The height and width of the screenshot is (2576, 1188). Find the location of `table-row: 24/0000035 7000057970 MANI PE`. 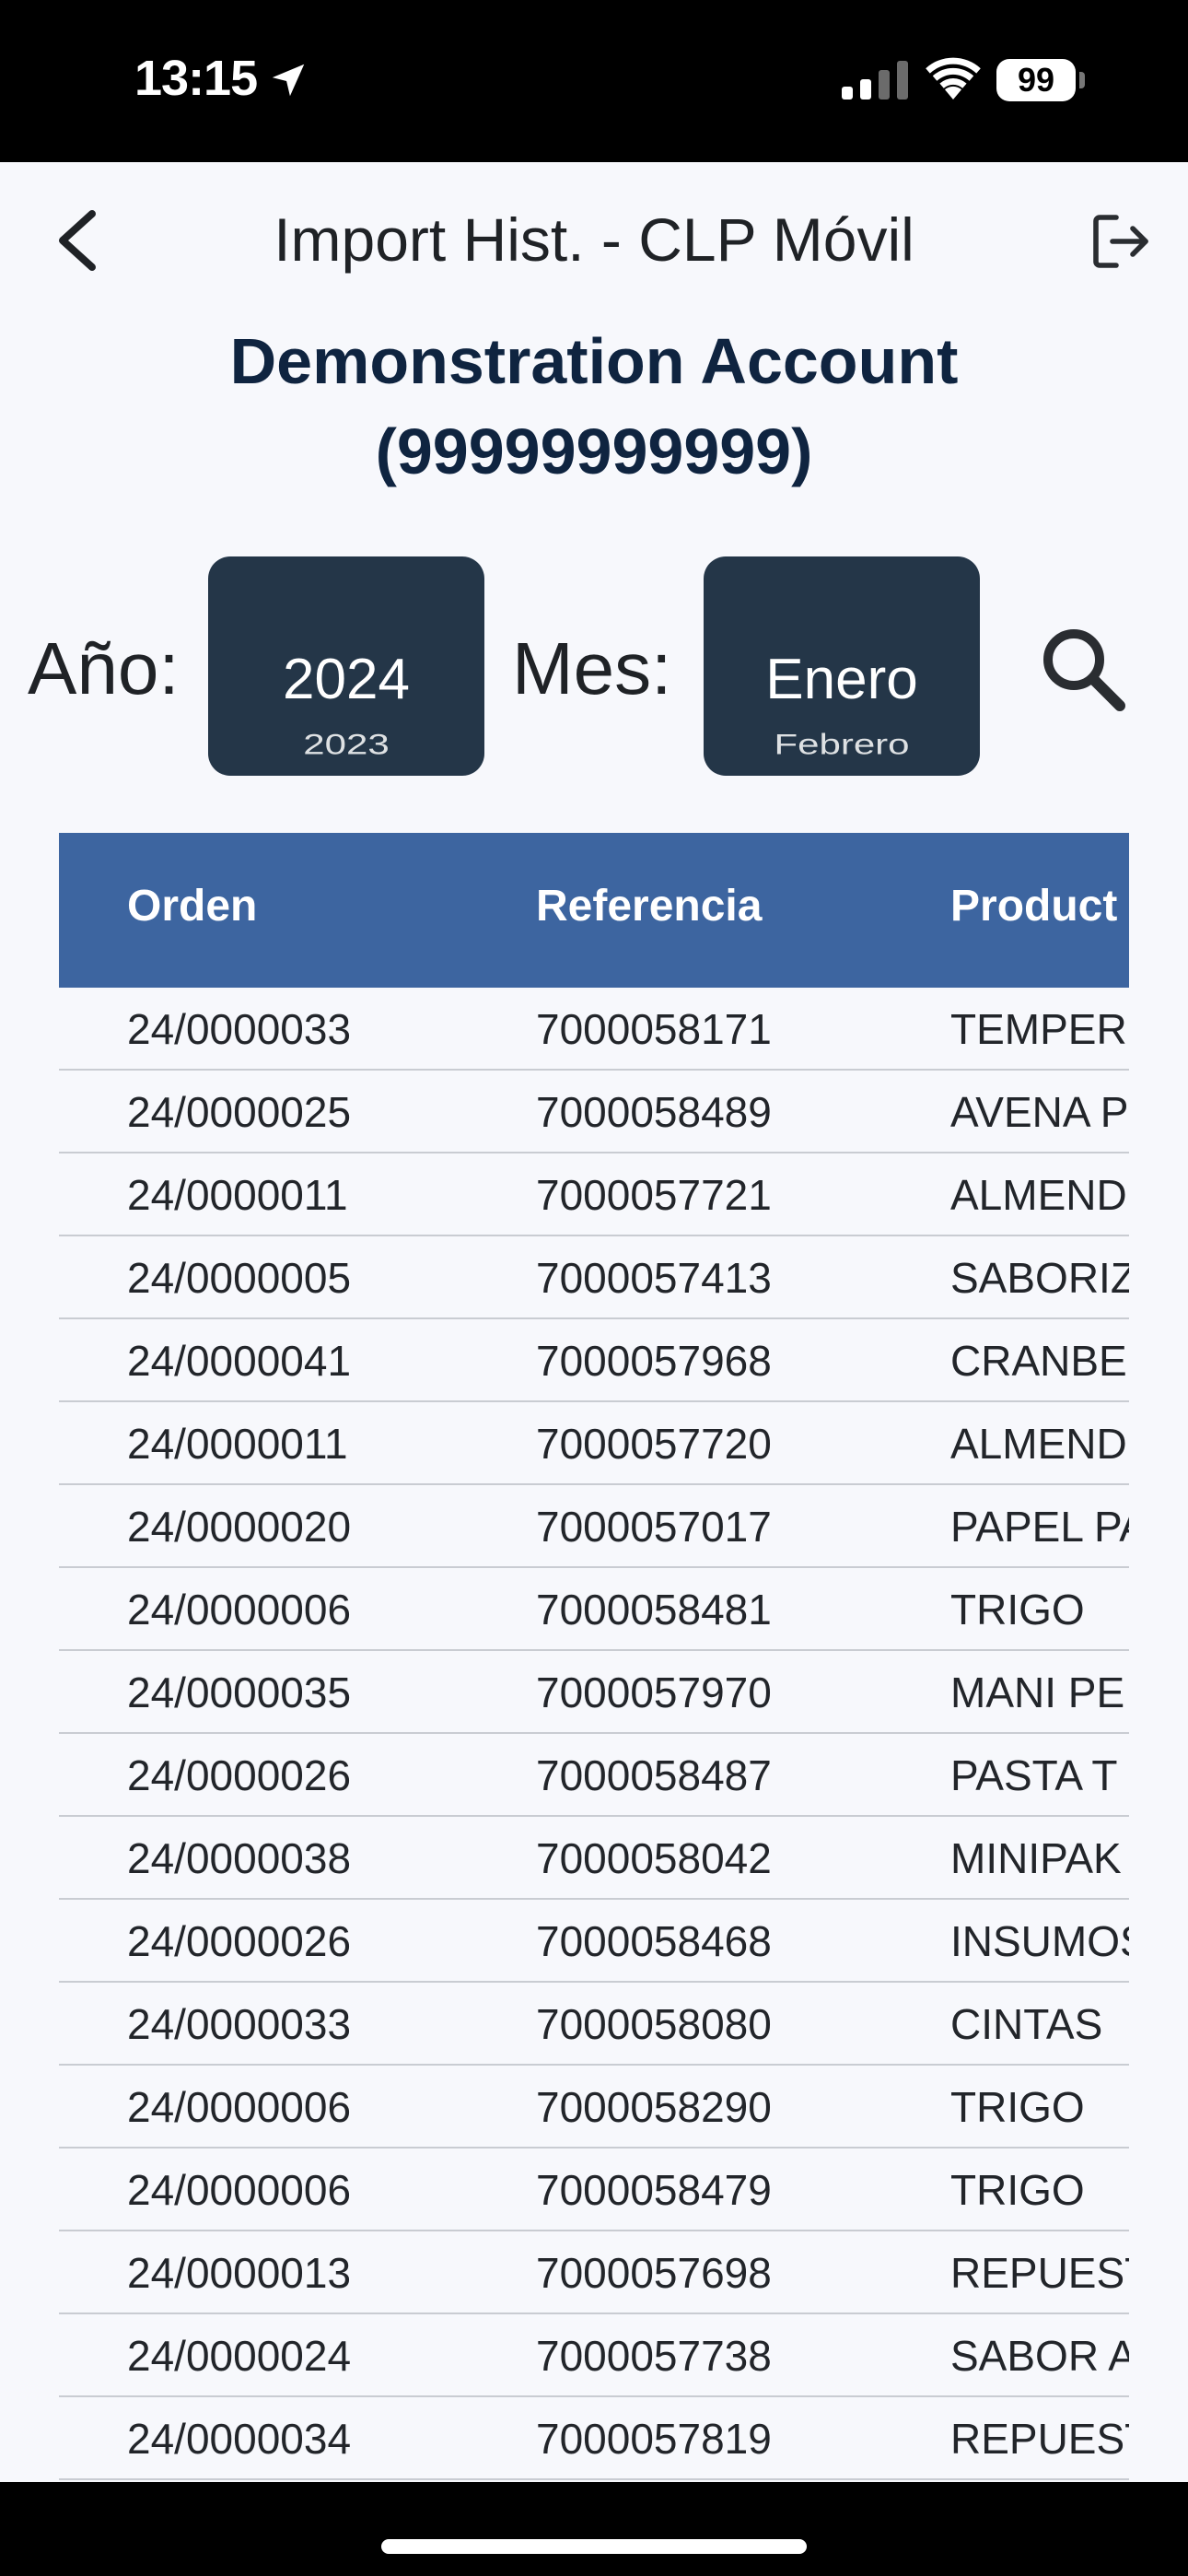

table-row: 24/0000035 7000057970 MANI PE is located at coordinates (594, 1692).